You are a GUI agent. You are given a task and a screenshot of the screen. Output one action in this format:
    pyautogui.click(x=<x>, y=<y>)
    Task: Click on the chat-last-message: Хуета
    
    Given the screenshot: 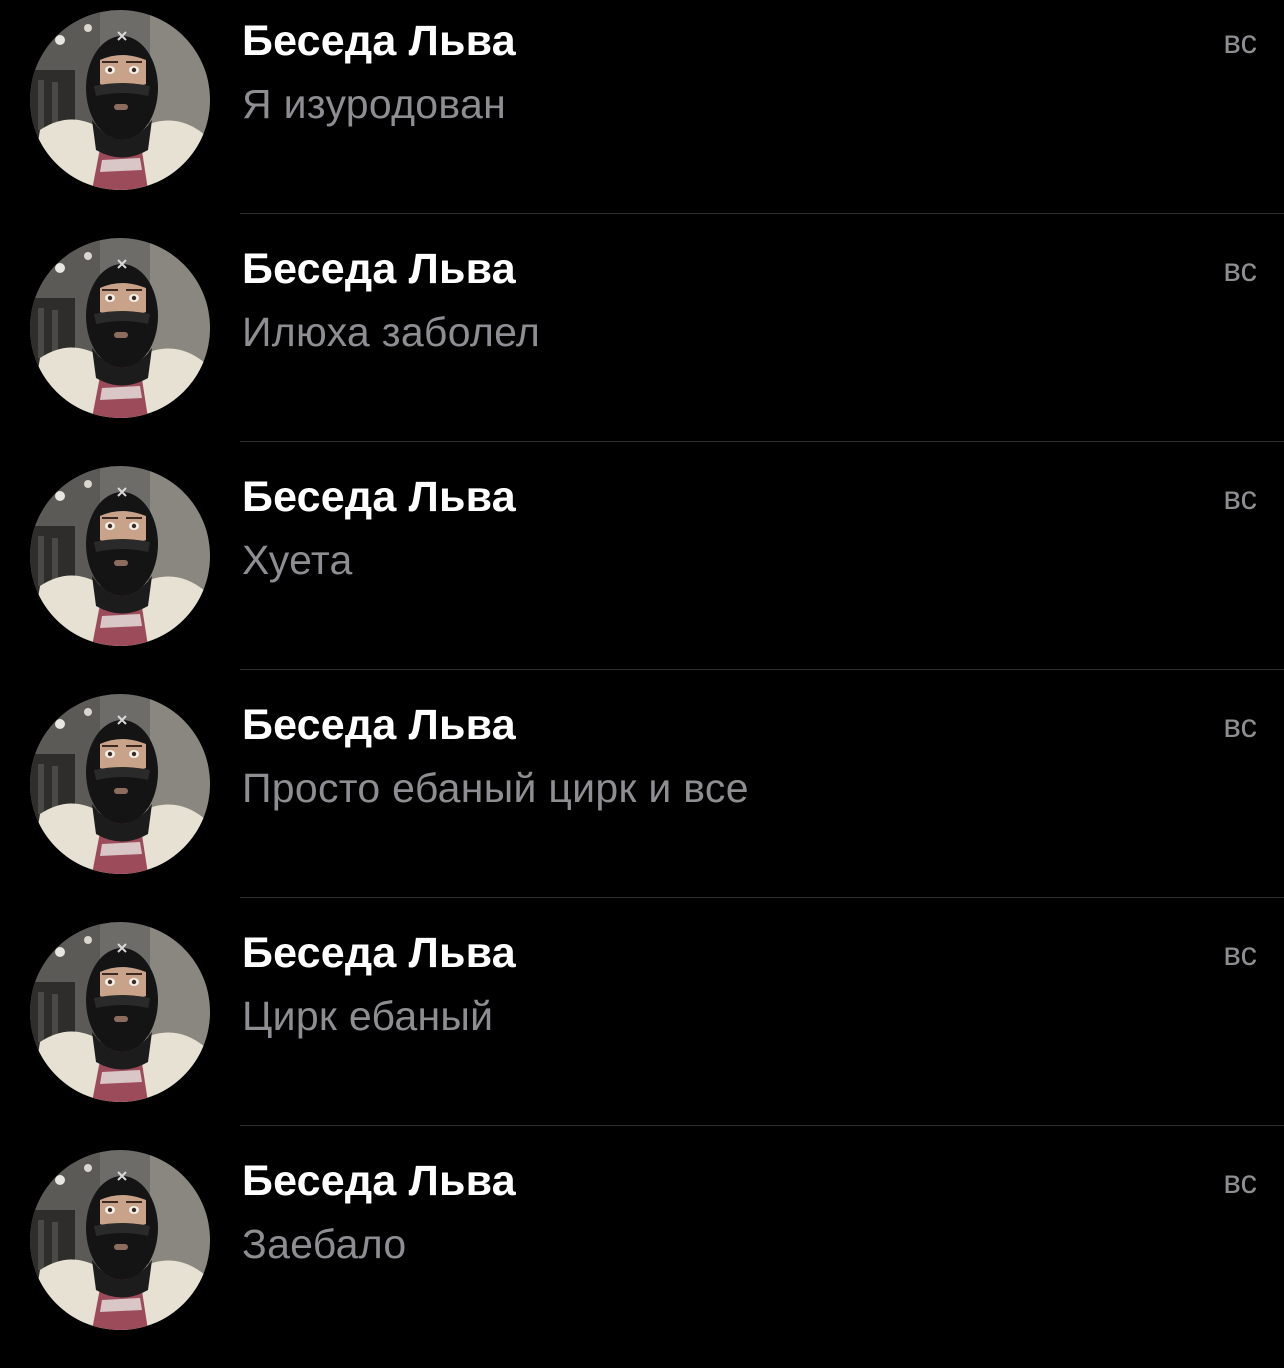 What is the action you would take?
    pyautogui.click(x=297, y=560)
    